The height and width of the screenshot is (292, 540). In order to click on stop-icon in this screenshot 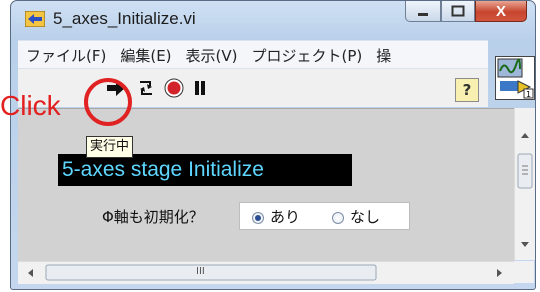, I will do `click(174, 88)`.